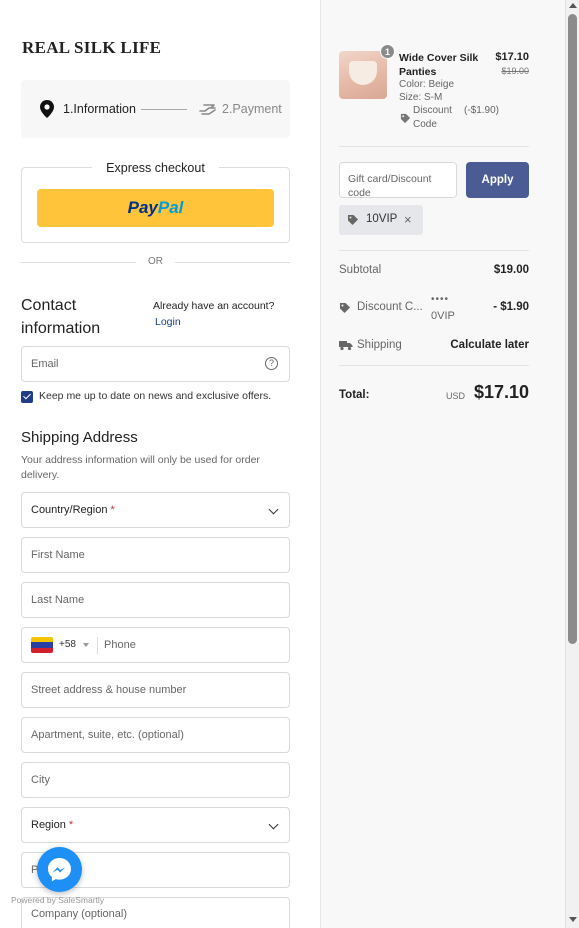 The image size is (579, 928). What do you see at coordinates (515, 71) in the screenshot?
I see `product-original-price: $19.00` at bounding box center [515, 71].